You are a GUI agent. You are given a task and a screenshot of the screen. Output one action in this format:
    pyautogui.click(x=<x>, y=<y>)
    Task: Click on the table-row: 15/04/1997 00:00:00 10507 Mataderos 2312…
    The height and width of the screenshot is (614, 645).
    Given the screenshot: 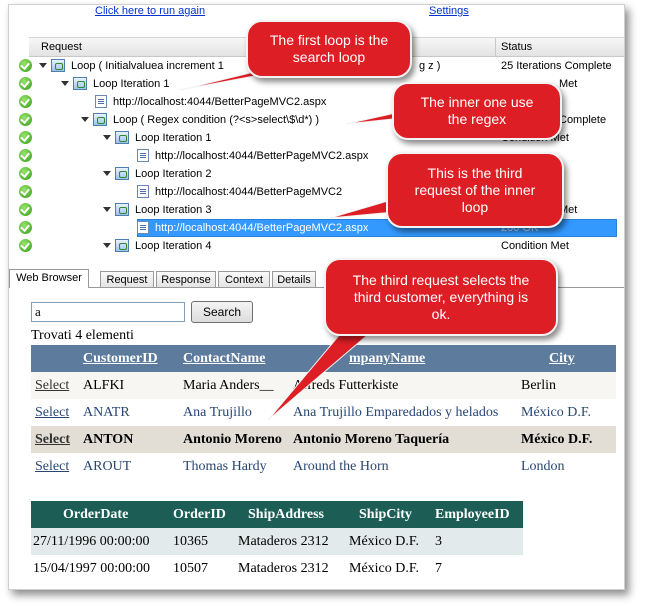 What is the action you would take?
    pyautogui.click(x=277, y=568)
    